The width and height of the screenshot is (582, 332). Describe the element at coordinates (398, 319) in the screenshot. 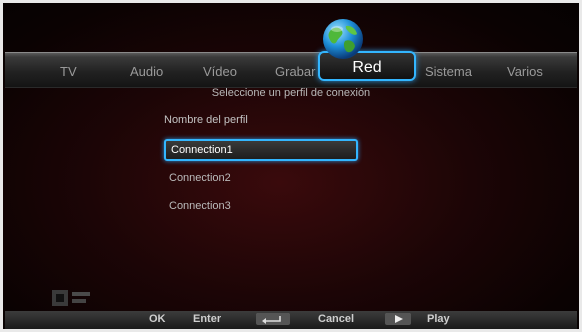

I see `play-icon` at that location.